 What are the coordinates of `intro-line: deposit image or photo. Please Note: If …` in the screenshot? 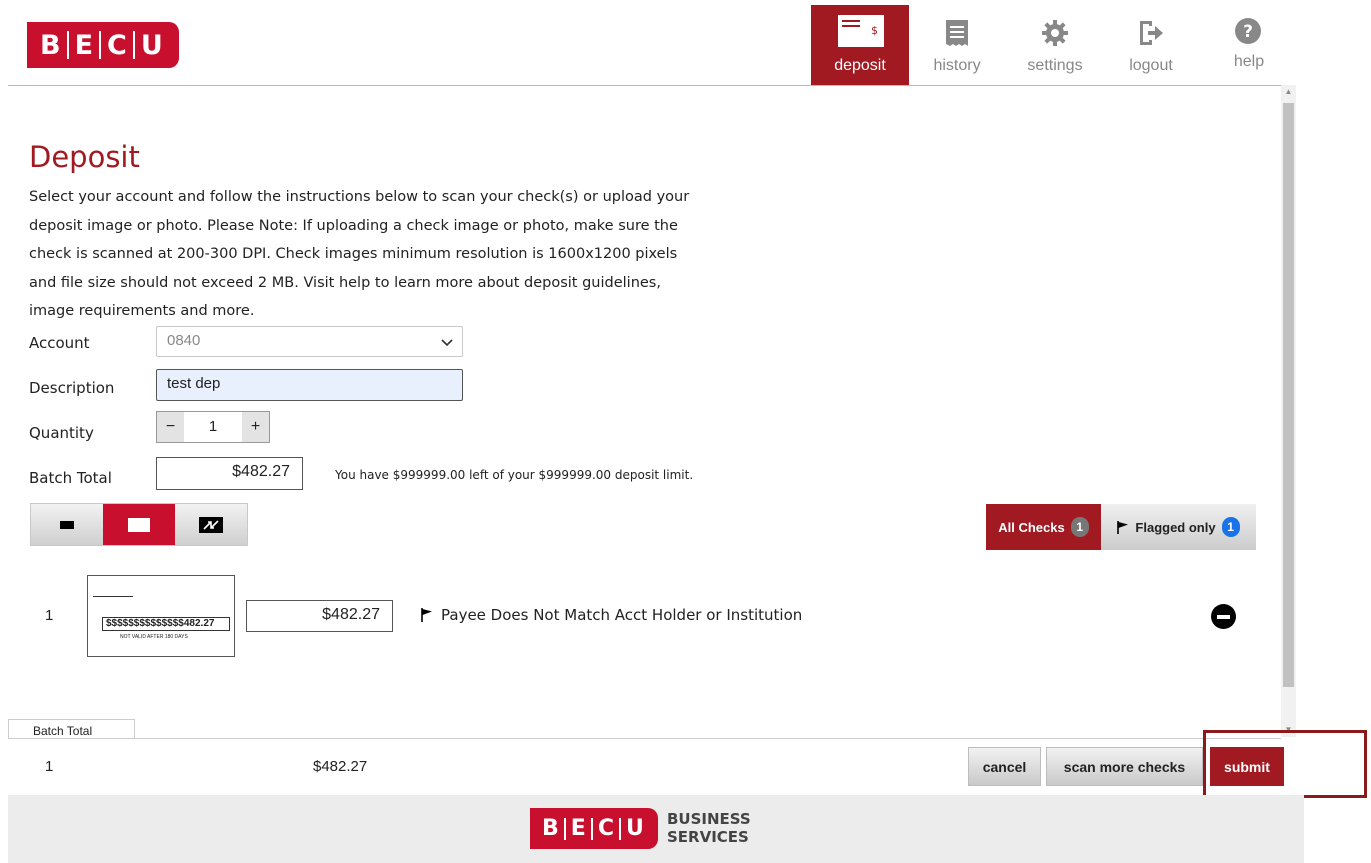 It's located at (353, 225).